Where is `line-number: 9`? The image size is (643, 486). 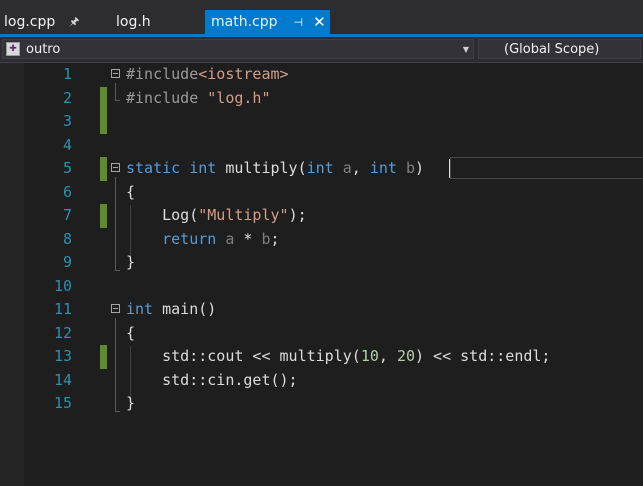 line-number: 9 is located at coordinates (67, 262).